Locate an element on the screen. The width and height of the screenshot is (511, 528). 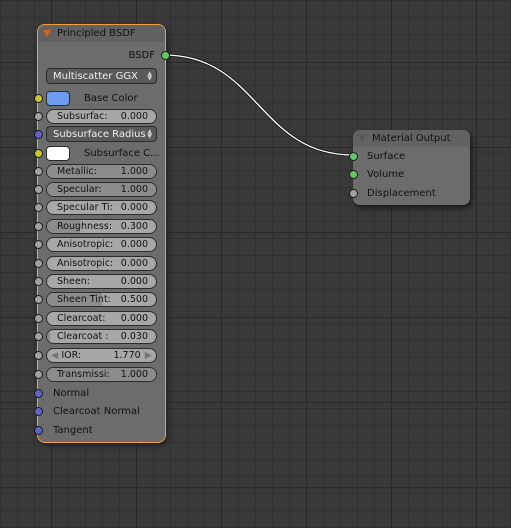
link-bsdf-to-surface is located at coordinates (258, 105).